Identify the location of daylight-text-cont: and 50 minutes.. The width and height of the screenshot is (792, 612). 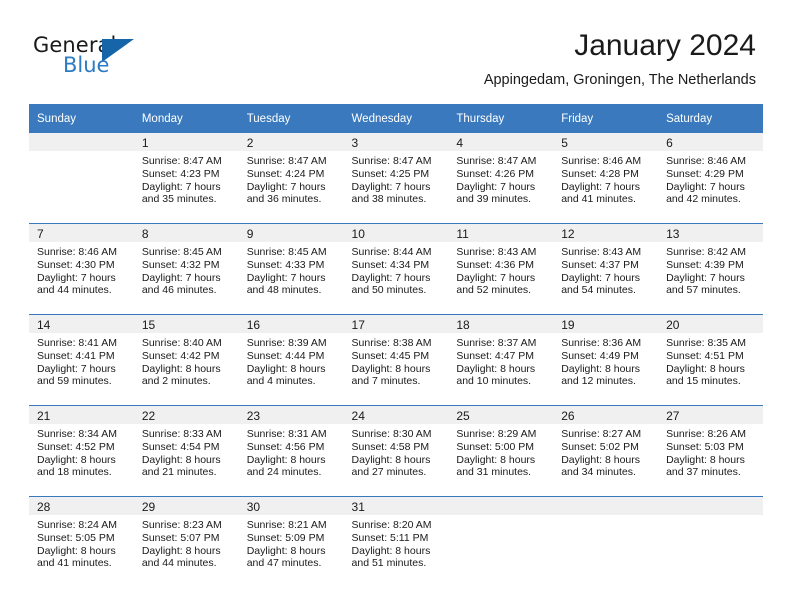
(389, 290).